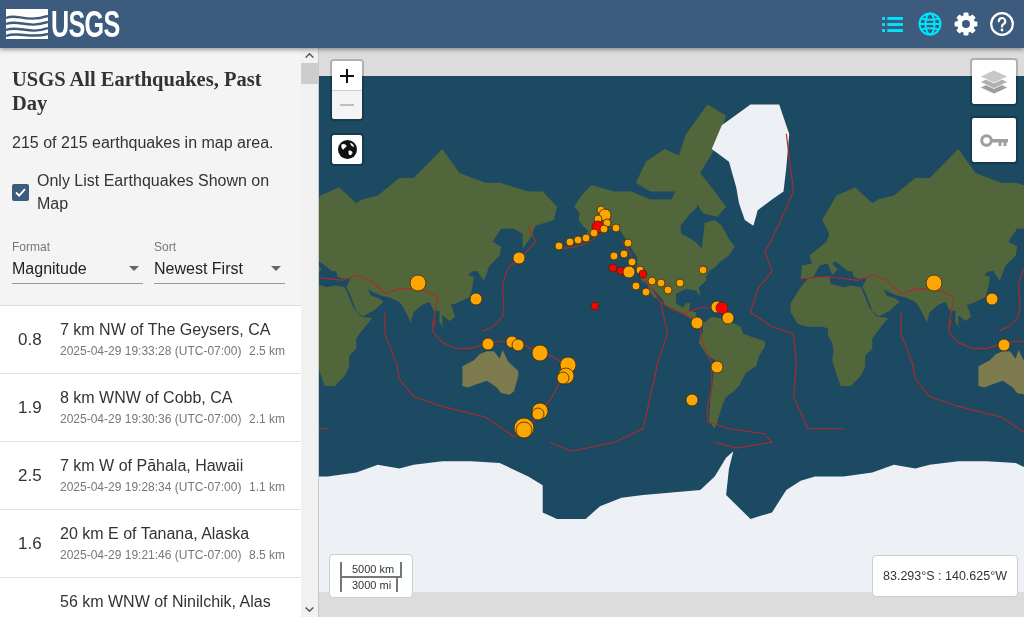 The image size is (1024, 617). What do you see at coordinates (143, 143) in the screenshot?
I see `earthquake-count-text: 215 of 215 earthquakes in map area.` at bounding box center [143, 143].